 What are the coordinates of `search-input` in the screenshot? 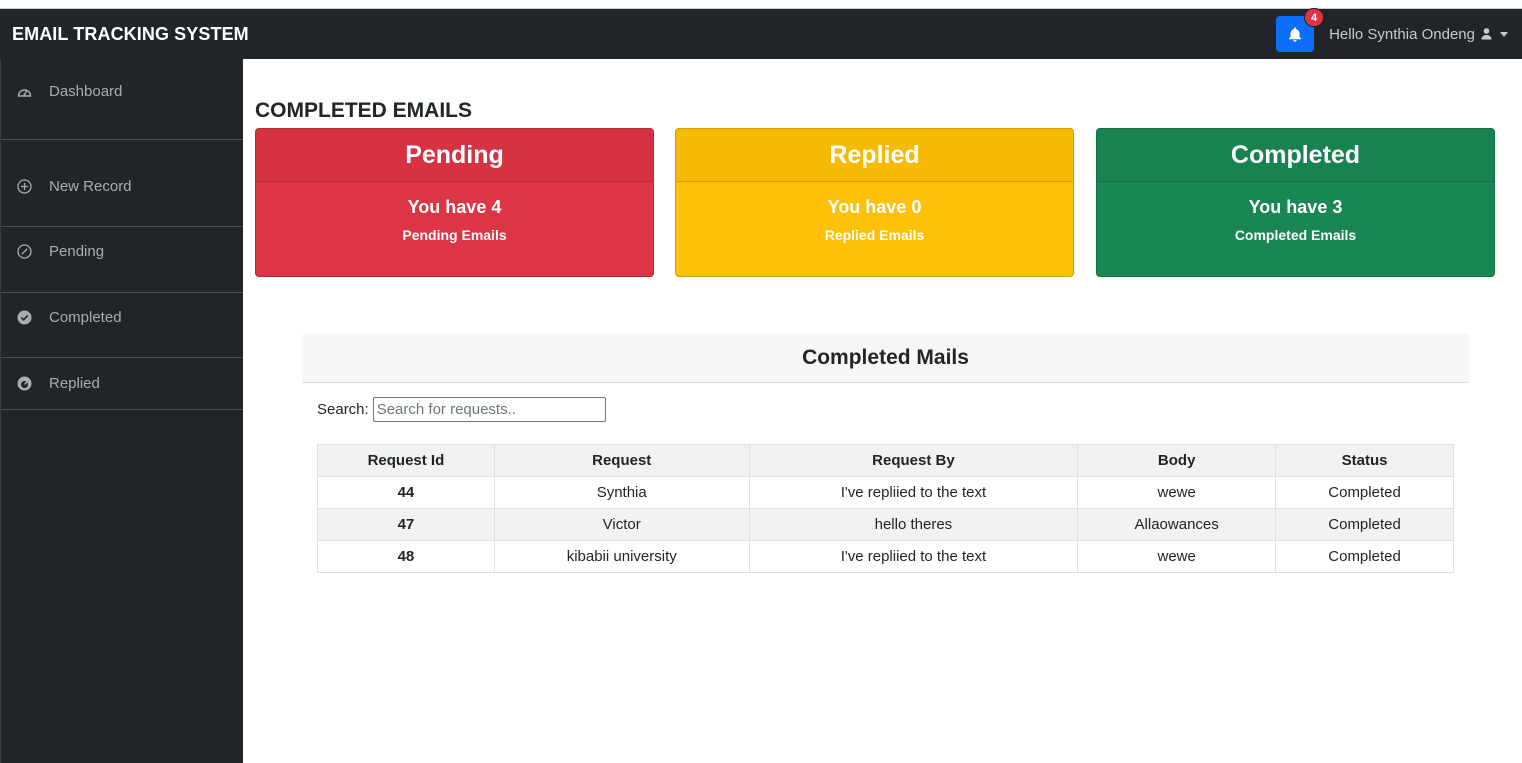 It's located at (489, 409).